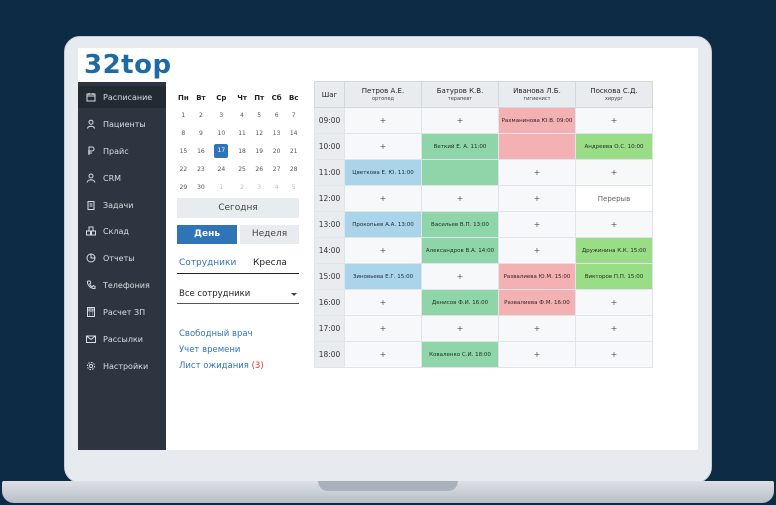 The width and height of the screenshot is (776, 505). I want to click on calendar-day: 17, so click(221, 151).